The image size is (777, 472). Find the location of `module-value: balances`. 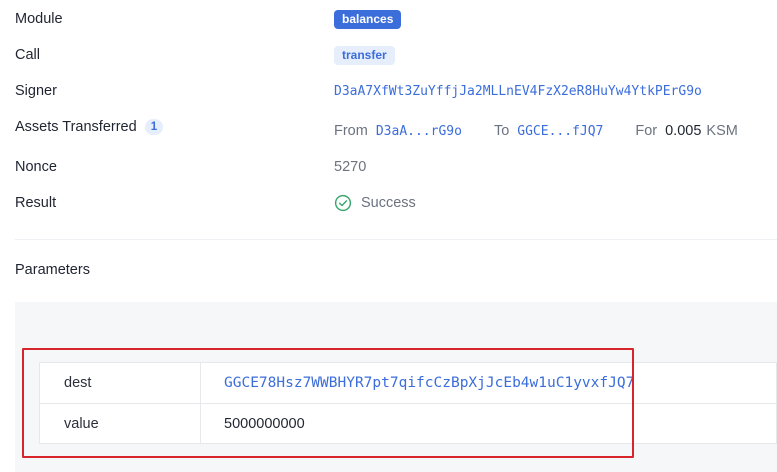

module-value: balances is located at coordinates (368, 19).